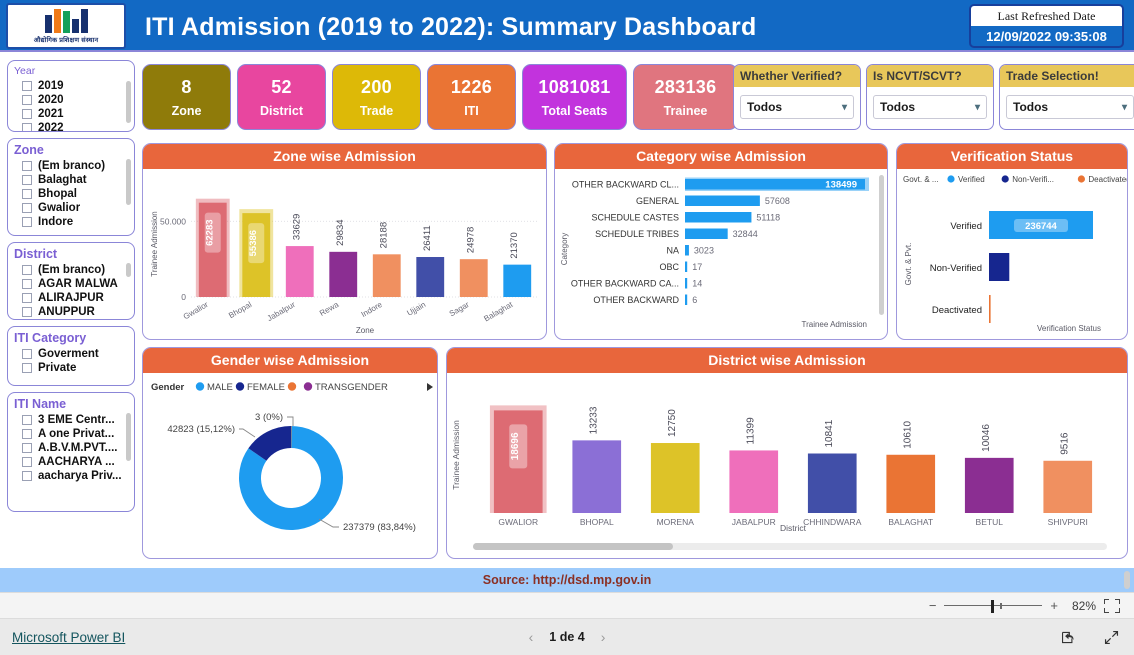  What do you see at coordinates (71, 194) in the screenshot?
I see `slicer-item: Bhopal` at bounding box center [71, 194].